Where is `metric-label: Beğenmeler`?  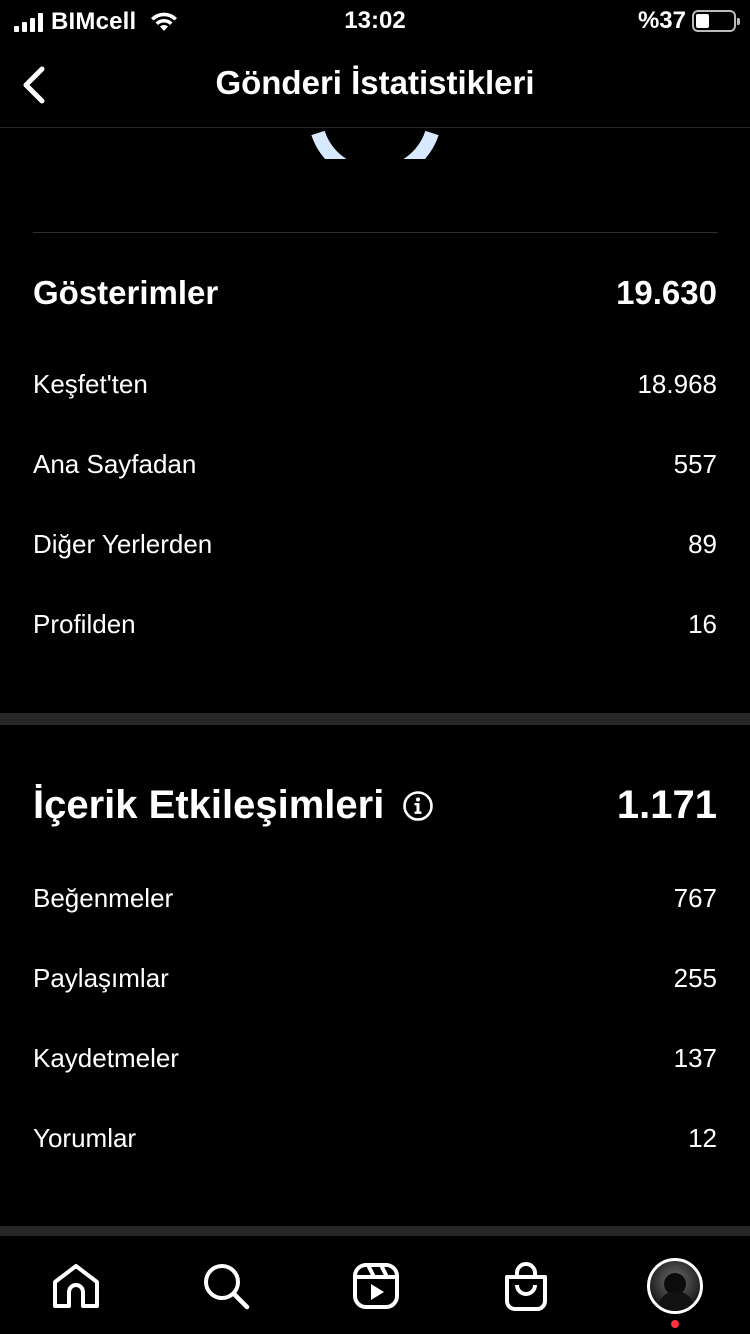 metric-label: Beğenmeler is located at coordinates (103, 898).